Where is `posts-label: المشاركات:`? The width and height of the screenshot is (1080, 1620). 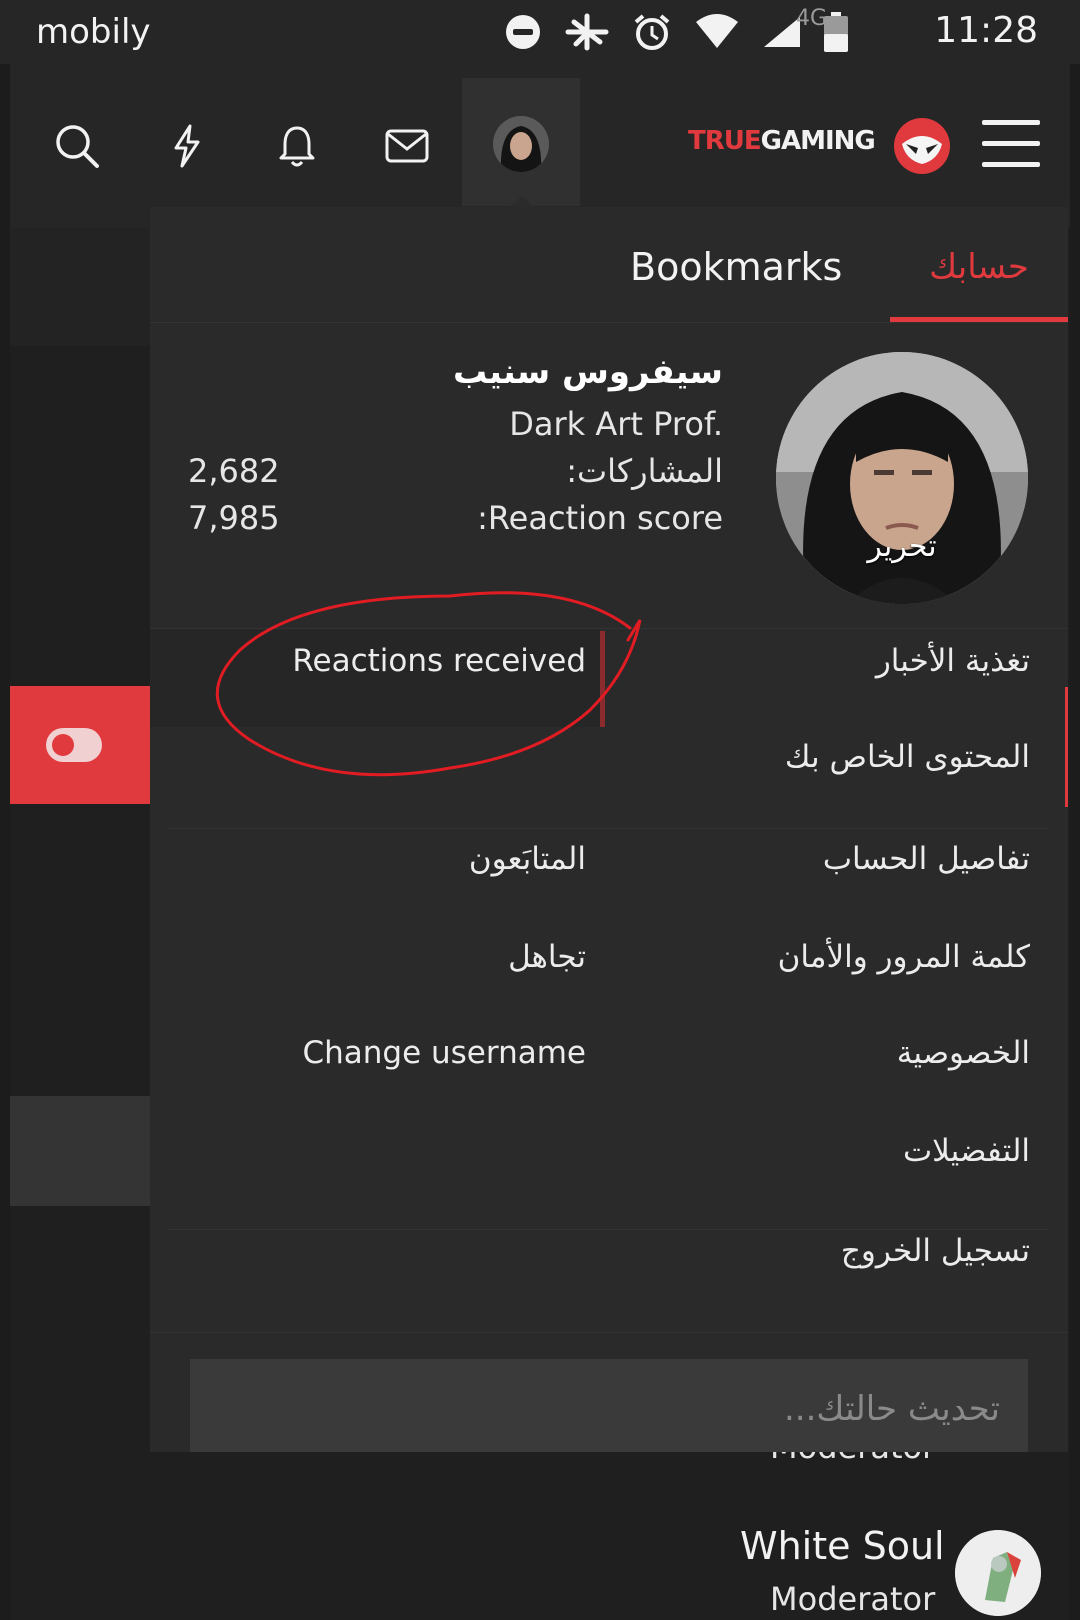 posts-label: المشاركات: is located at coordinates (644, 471).